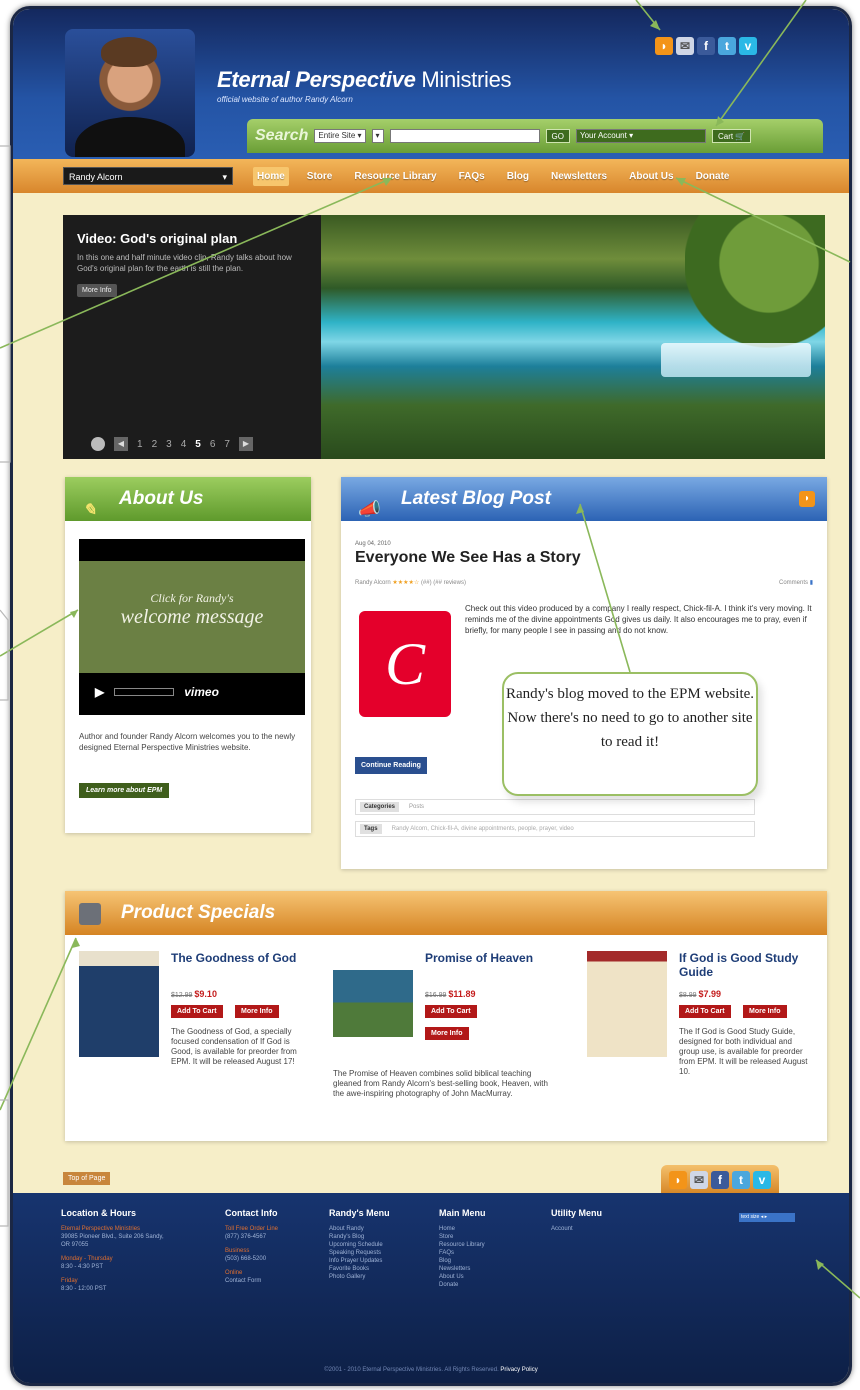 The image size is (860, 1390). What do you see at coordinates (285, 99) in the screenshot?
I see `site-subtitle: official website of author Randy Alcorn` at bounding box center [285, 99].